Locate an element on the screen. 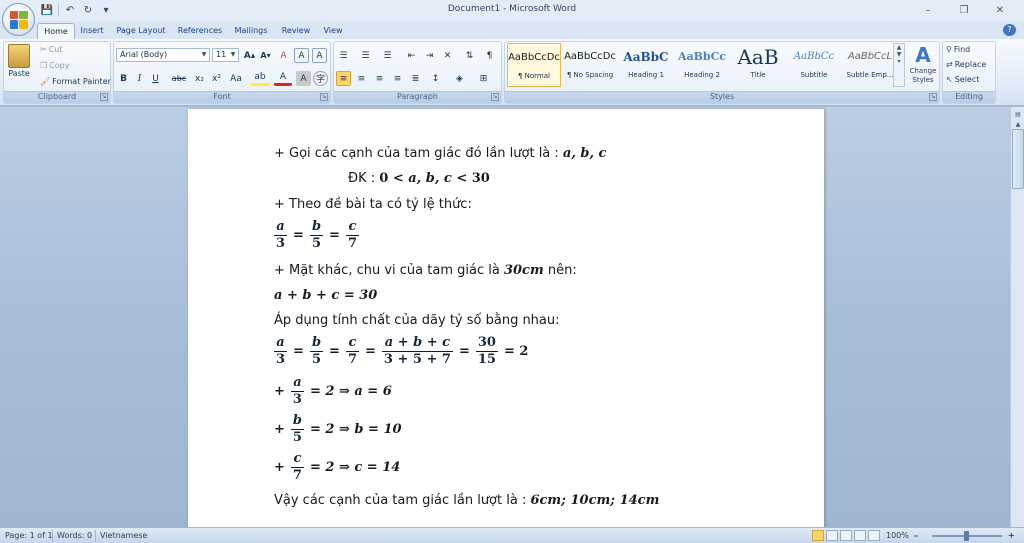 This screenshot has width=1024, height=543. denominator: 3 is located at coordinates (297, 399).